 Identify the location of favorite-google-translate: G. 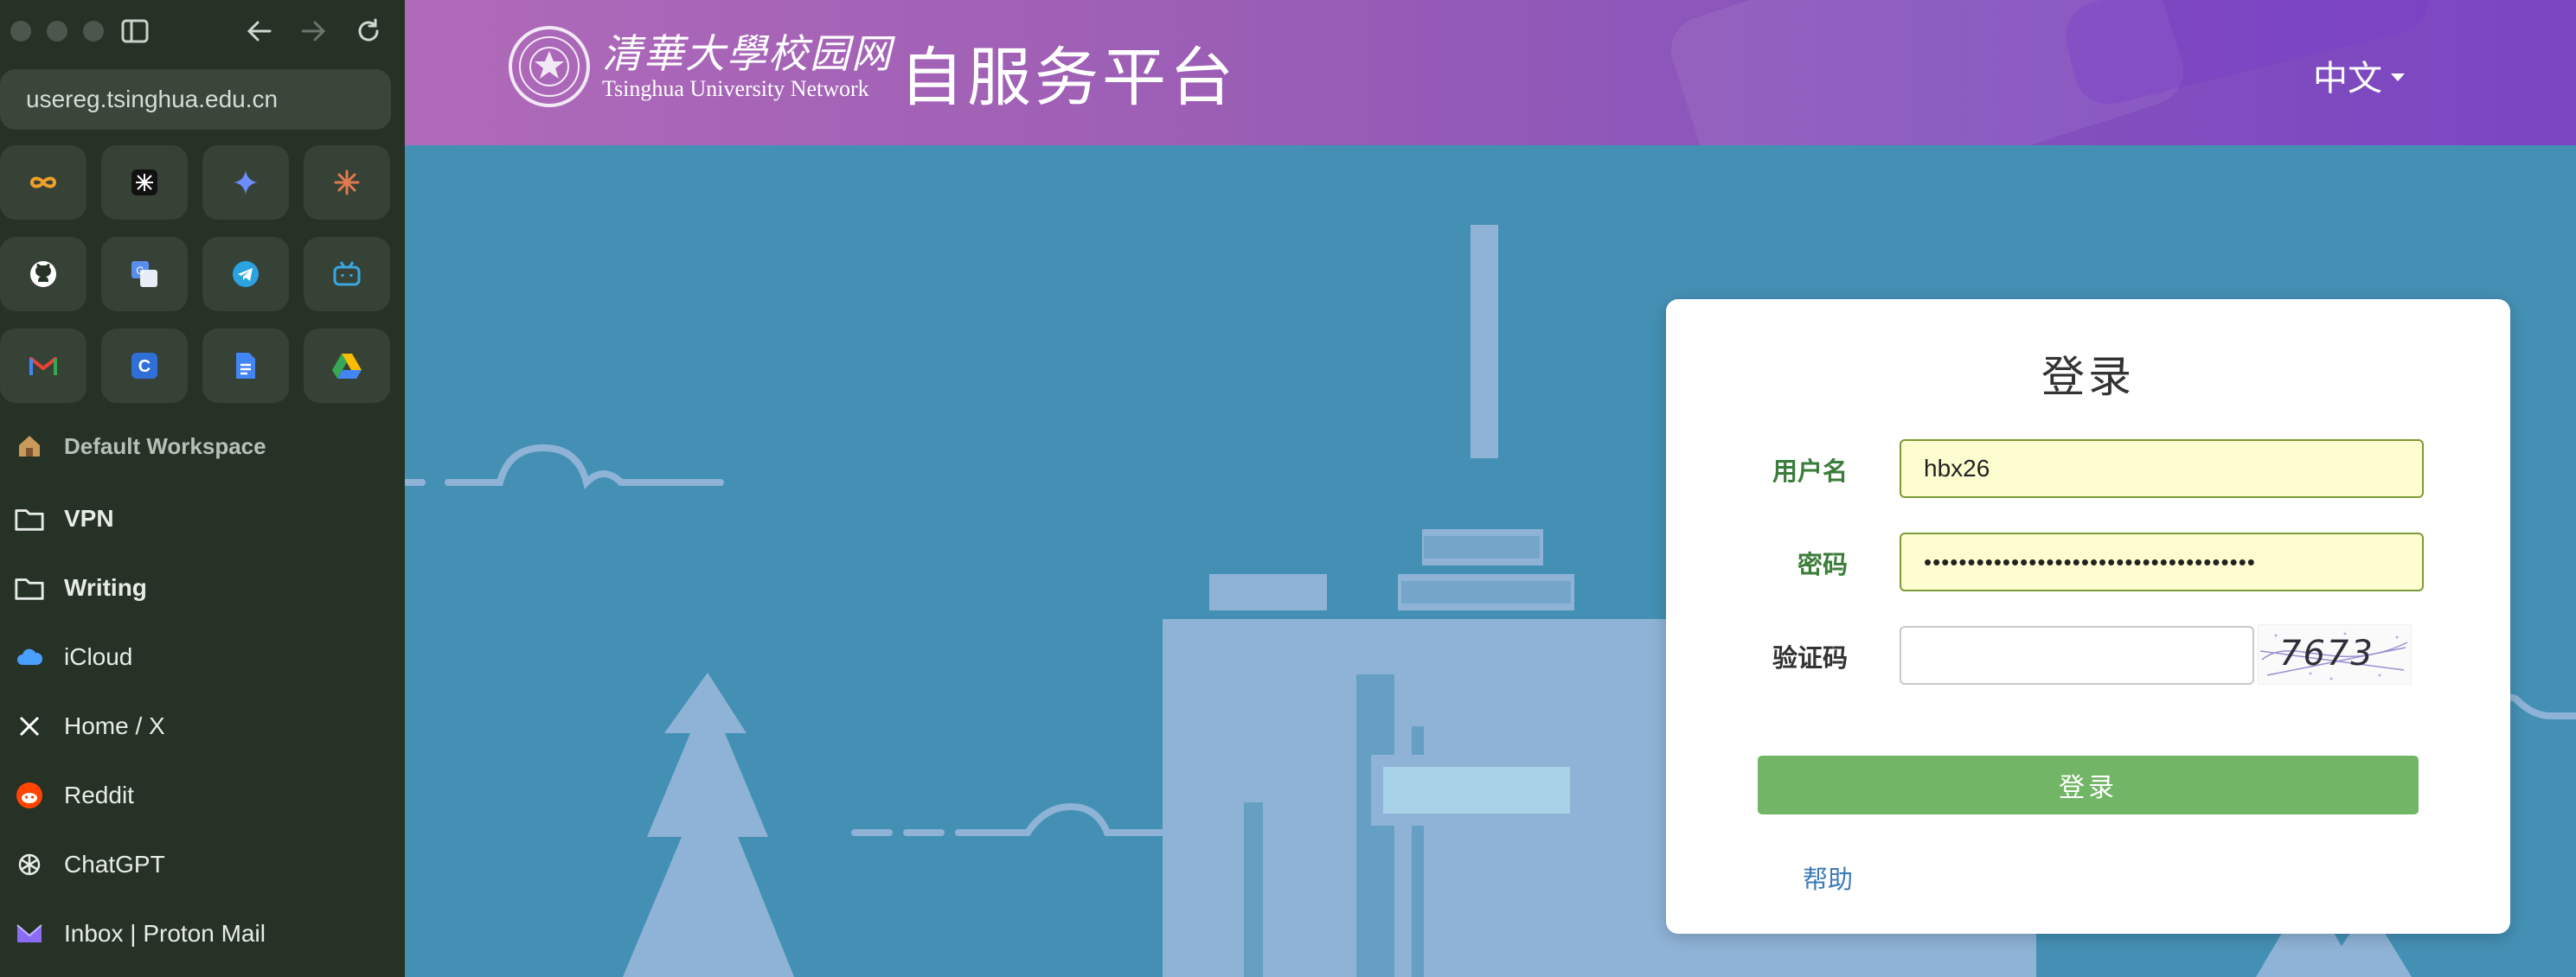
(144, 274).